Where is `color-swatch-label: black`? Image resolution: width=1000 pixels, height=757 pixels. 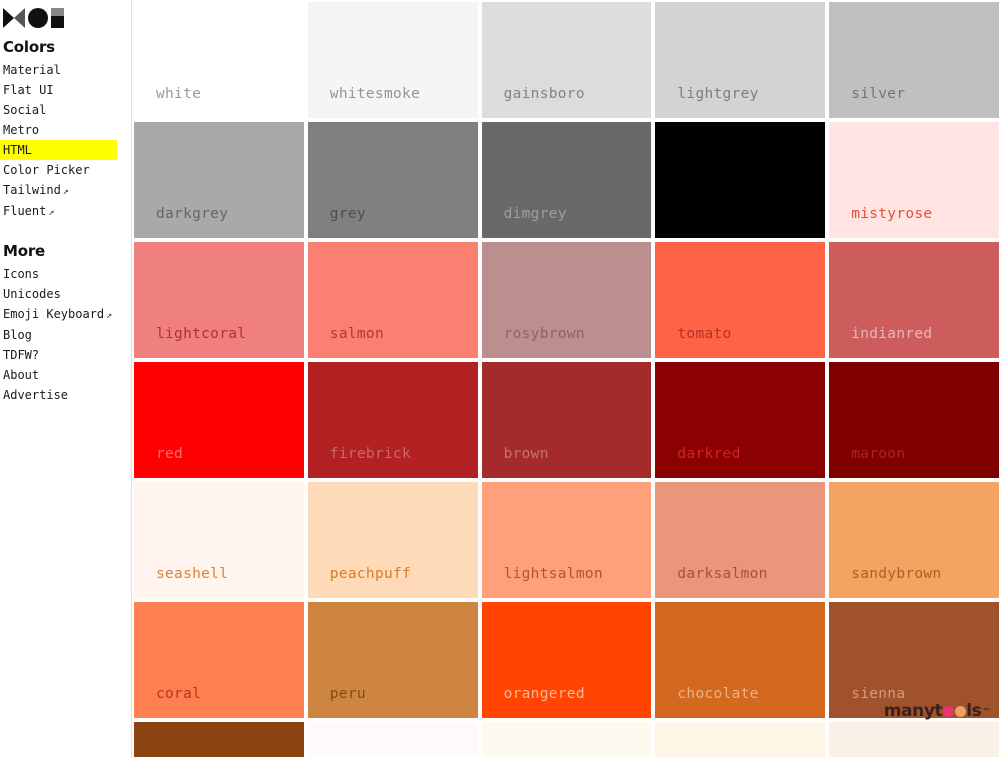 color-swatch-label: black is located at coordinates (700, 214).